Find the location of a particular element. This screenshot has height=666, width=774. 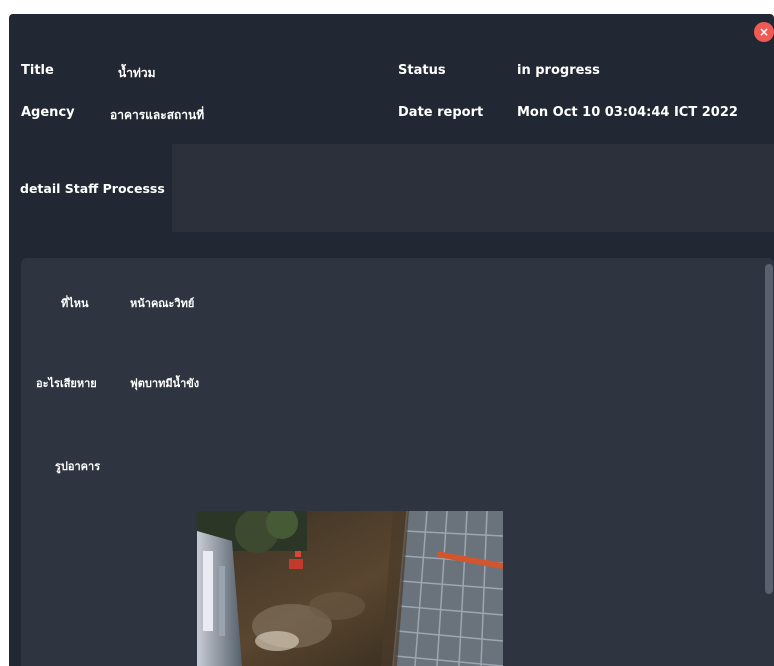

detail-staff-process-box is located at coordinates (473, 188).